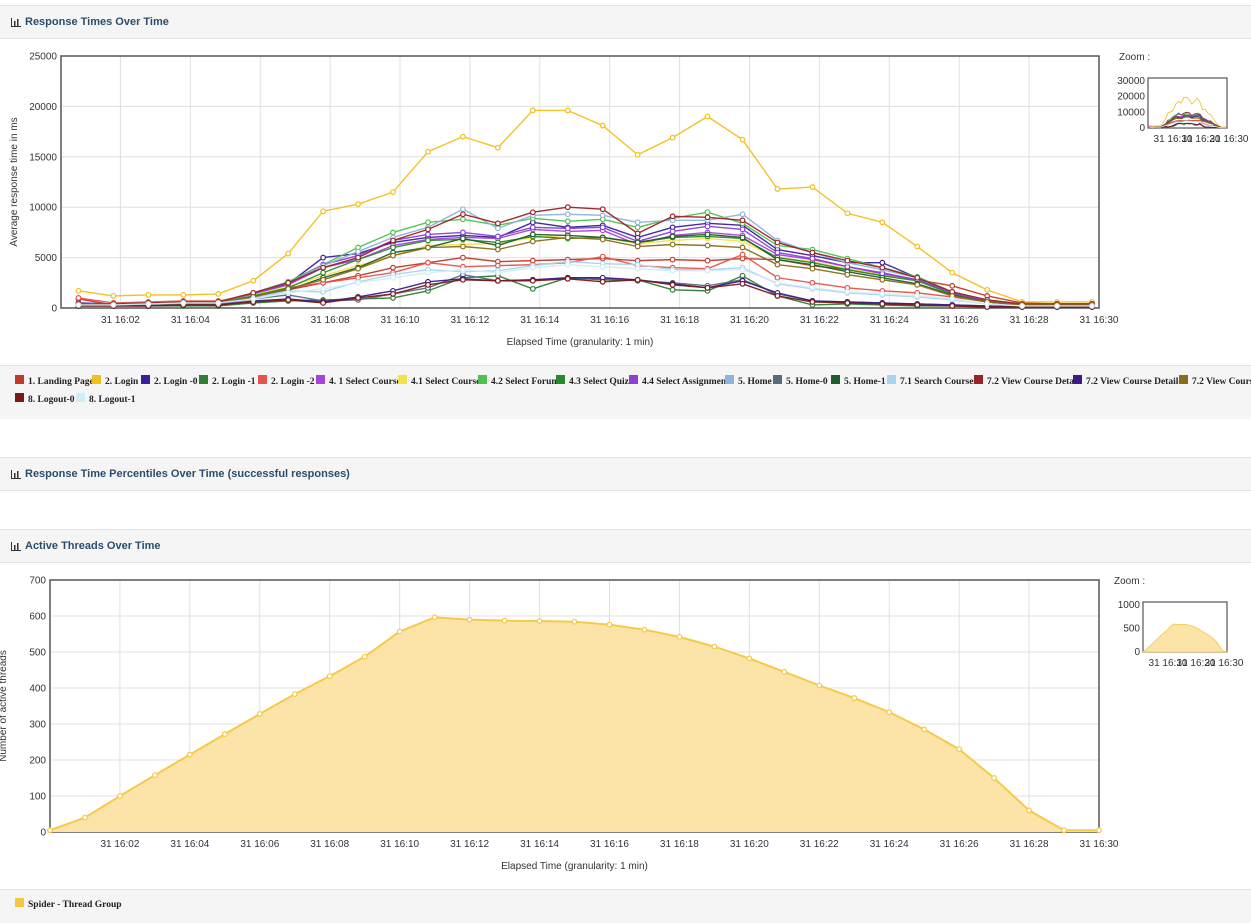 The height and width of the screenshot is (923, 1251). Describe the element at coordinates (75, 905) in the screenshot. I see `legend-label: Spider - Thread Group` at that location.